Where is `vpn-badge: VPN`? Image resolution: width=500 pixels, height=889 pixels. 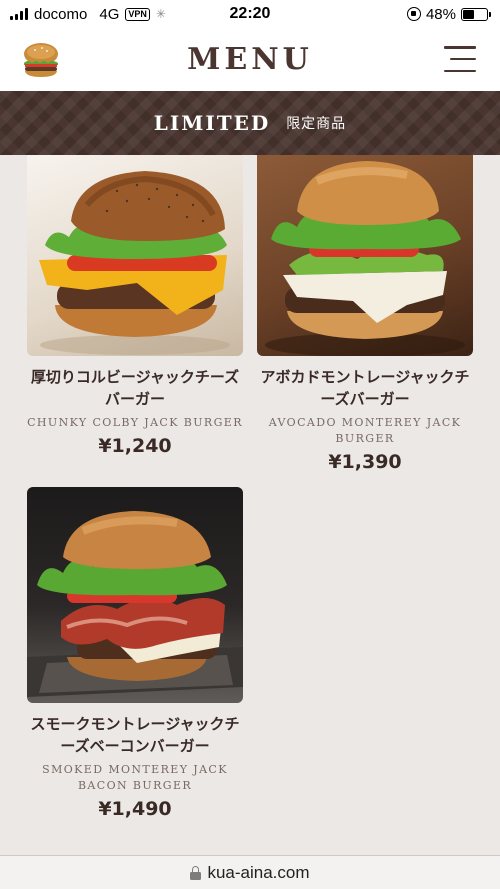
vpn-badge: VPN is located at coordinates (137, 14).